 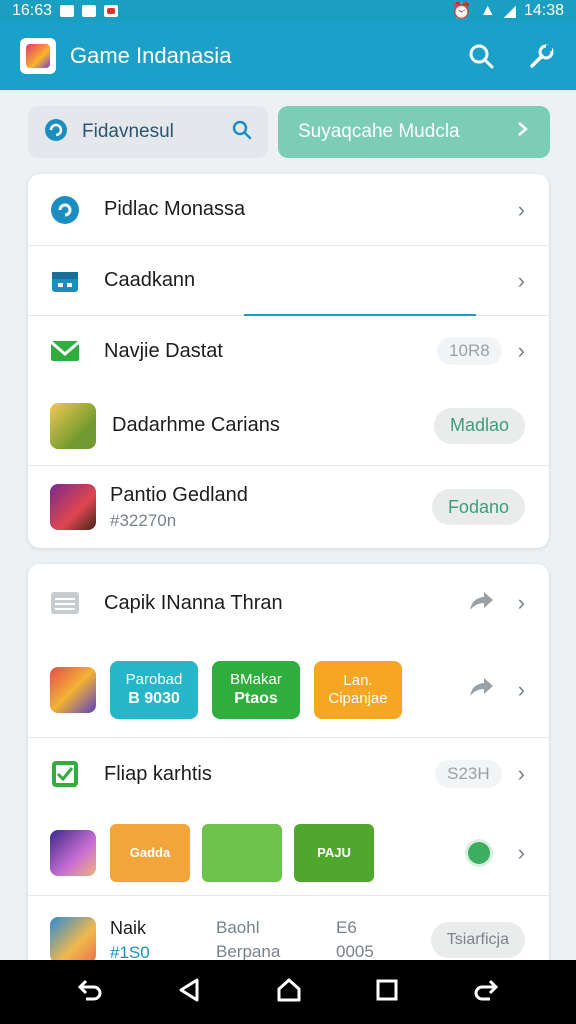 I want to click on list-item-title: Pantio Gedland, so click(x=179, y=494).